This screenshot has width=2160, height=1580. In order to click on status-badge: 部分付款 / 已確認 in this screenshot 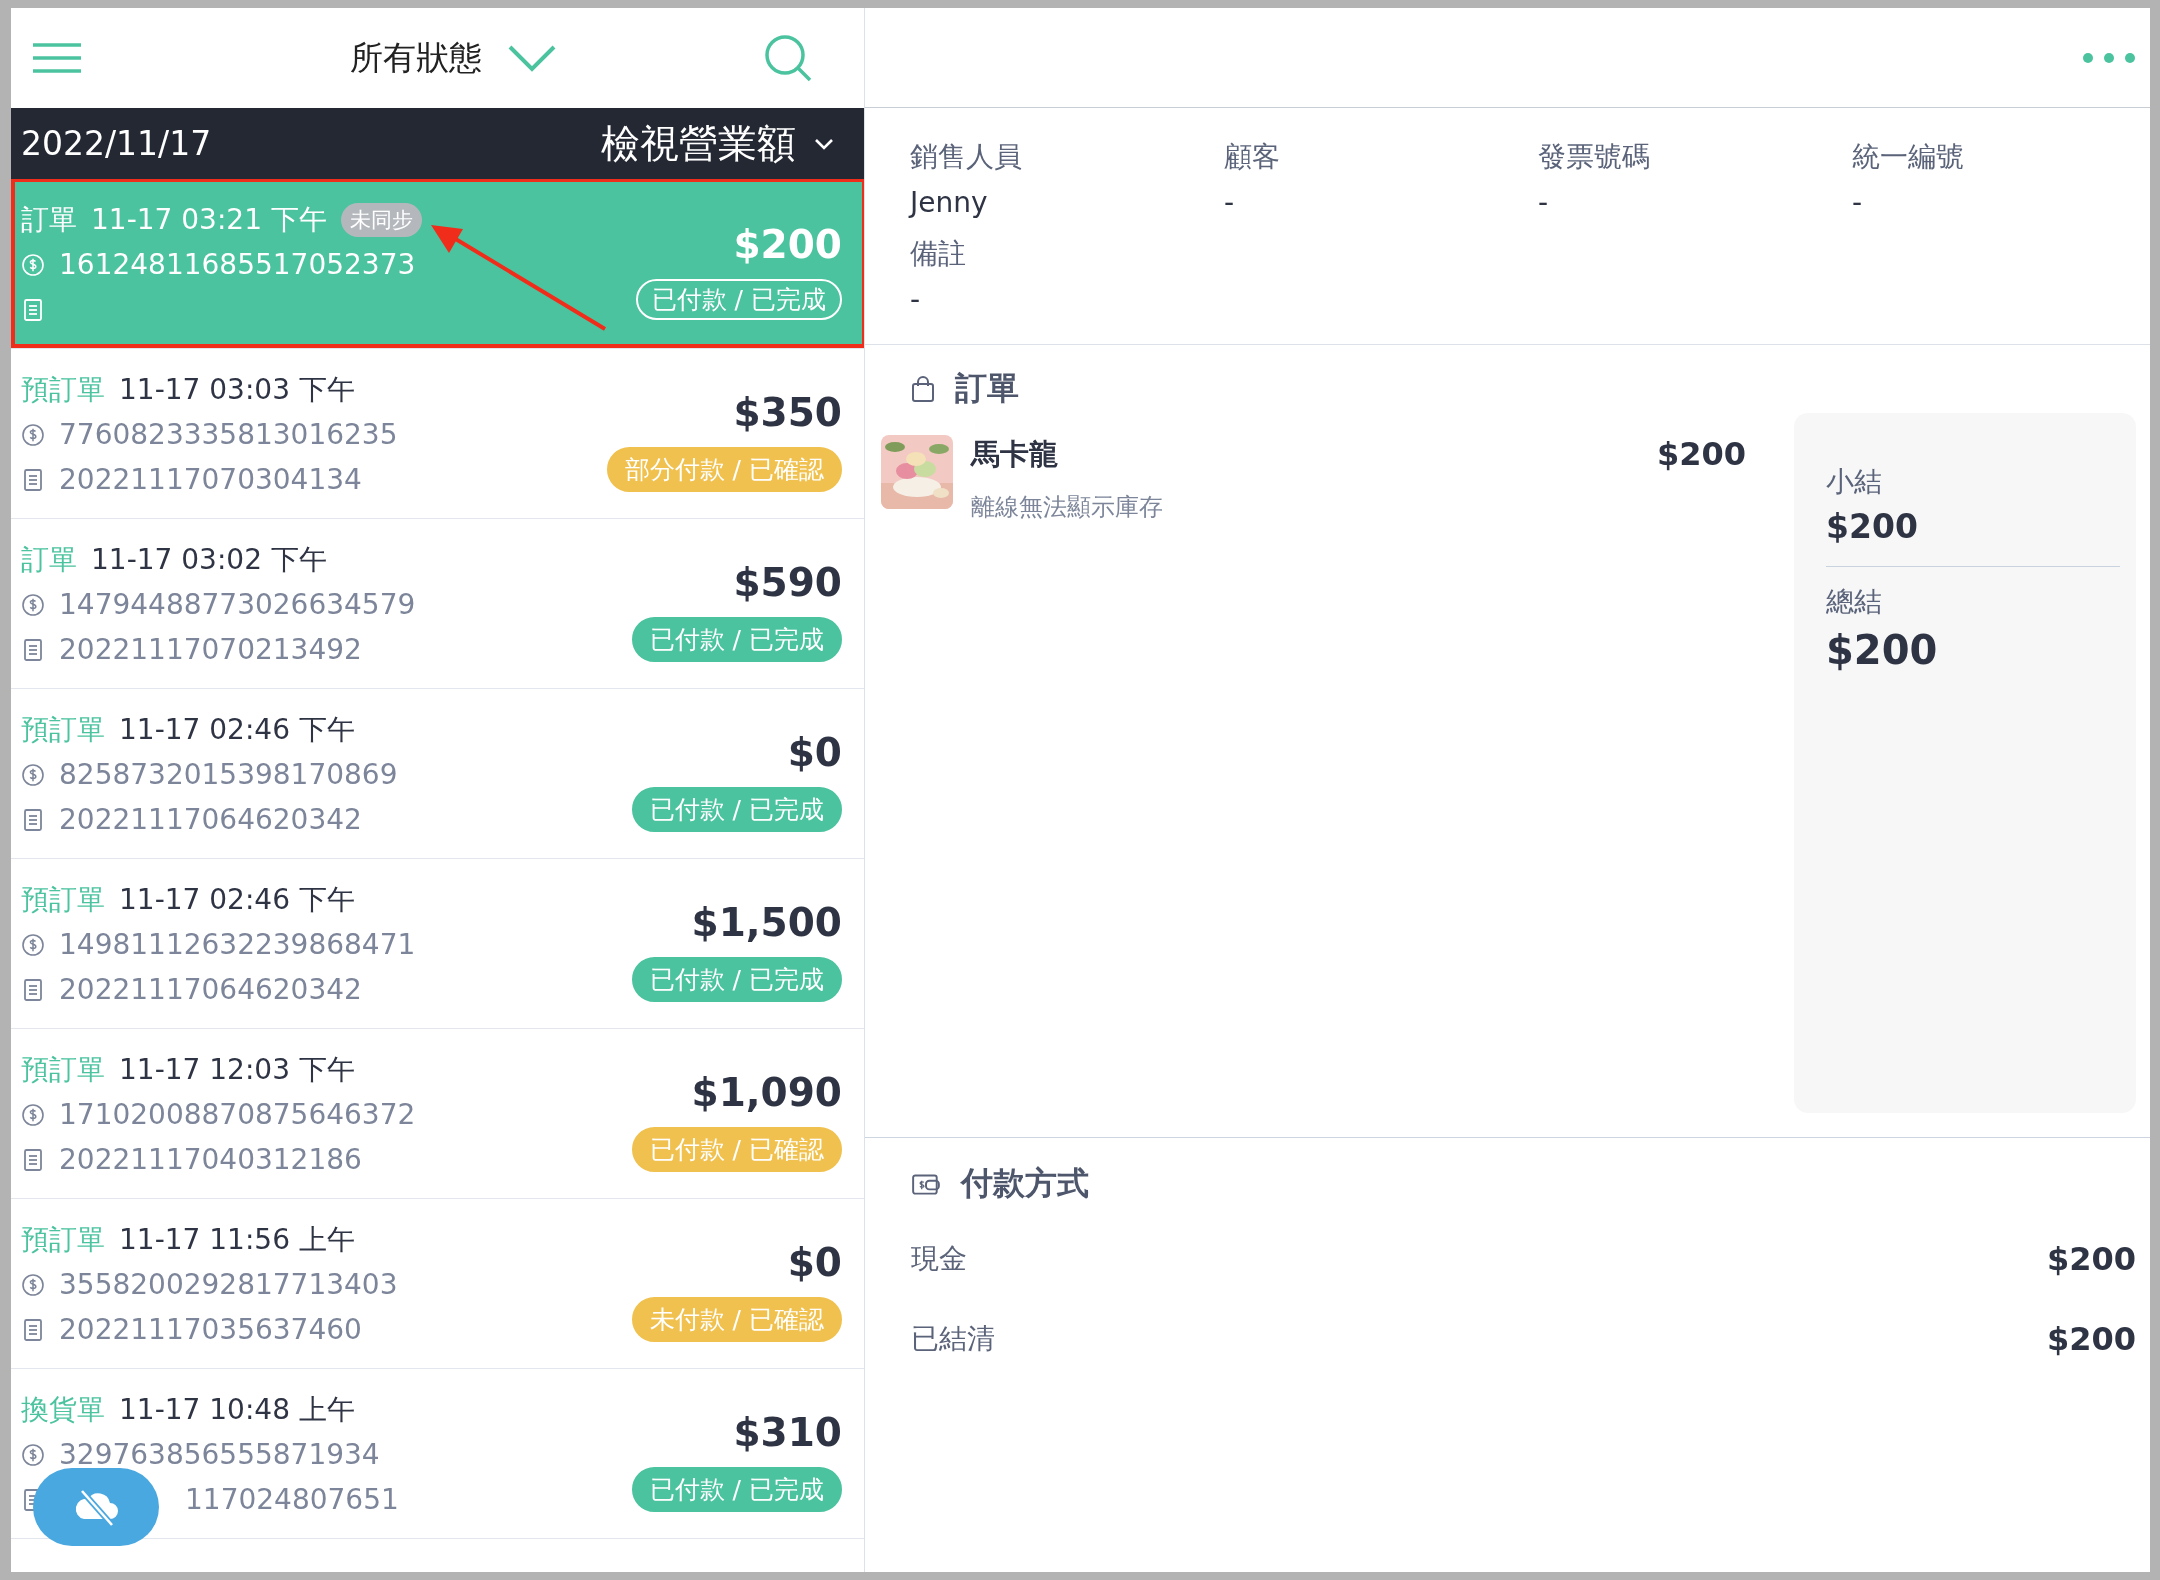, I will do `click(724, 469)`.